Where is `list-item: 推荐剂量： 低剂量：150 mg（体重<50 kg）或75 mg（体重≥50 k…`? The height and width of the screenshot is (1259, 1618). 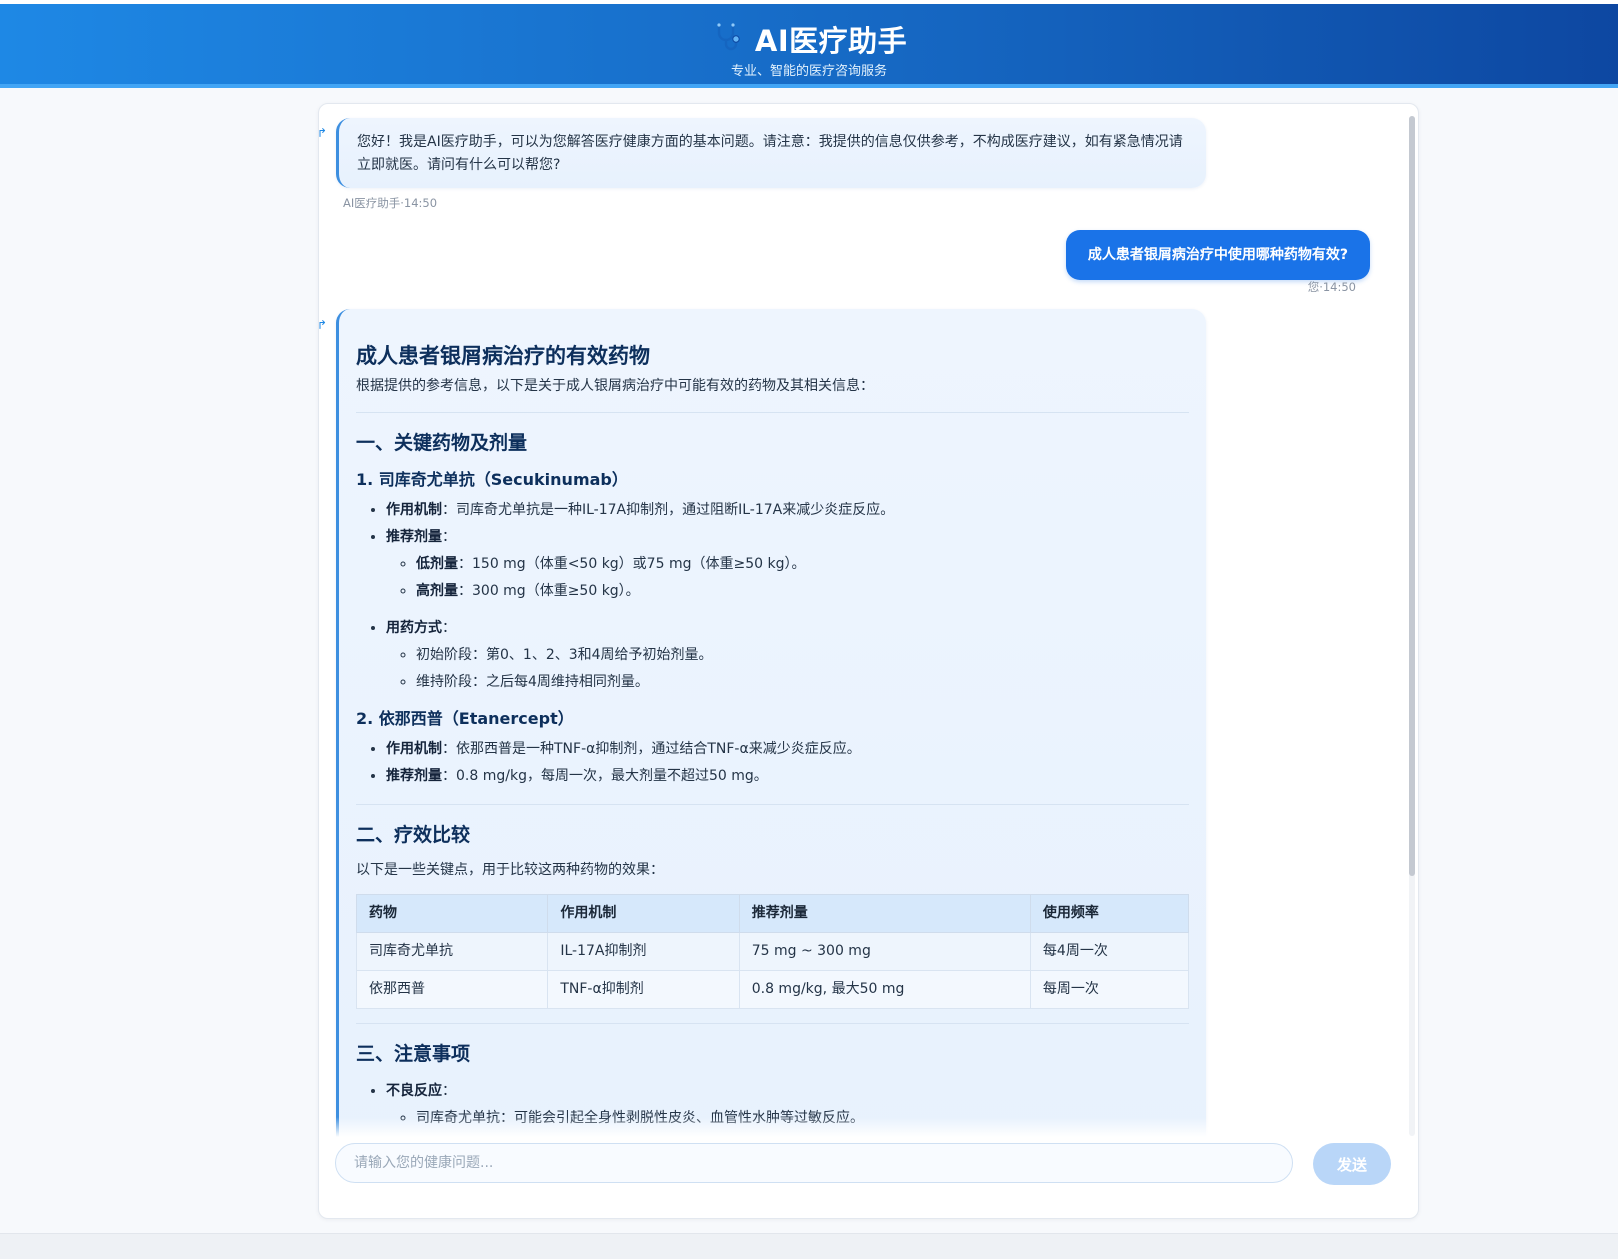 list-item: 推荐剂量： 低剂量：150 mg（体重<50 kg）或75 mg（体重≥50 k… is located at coordinates (787, 564).